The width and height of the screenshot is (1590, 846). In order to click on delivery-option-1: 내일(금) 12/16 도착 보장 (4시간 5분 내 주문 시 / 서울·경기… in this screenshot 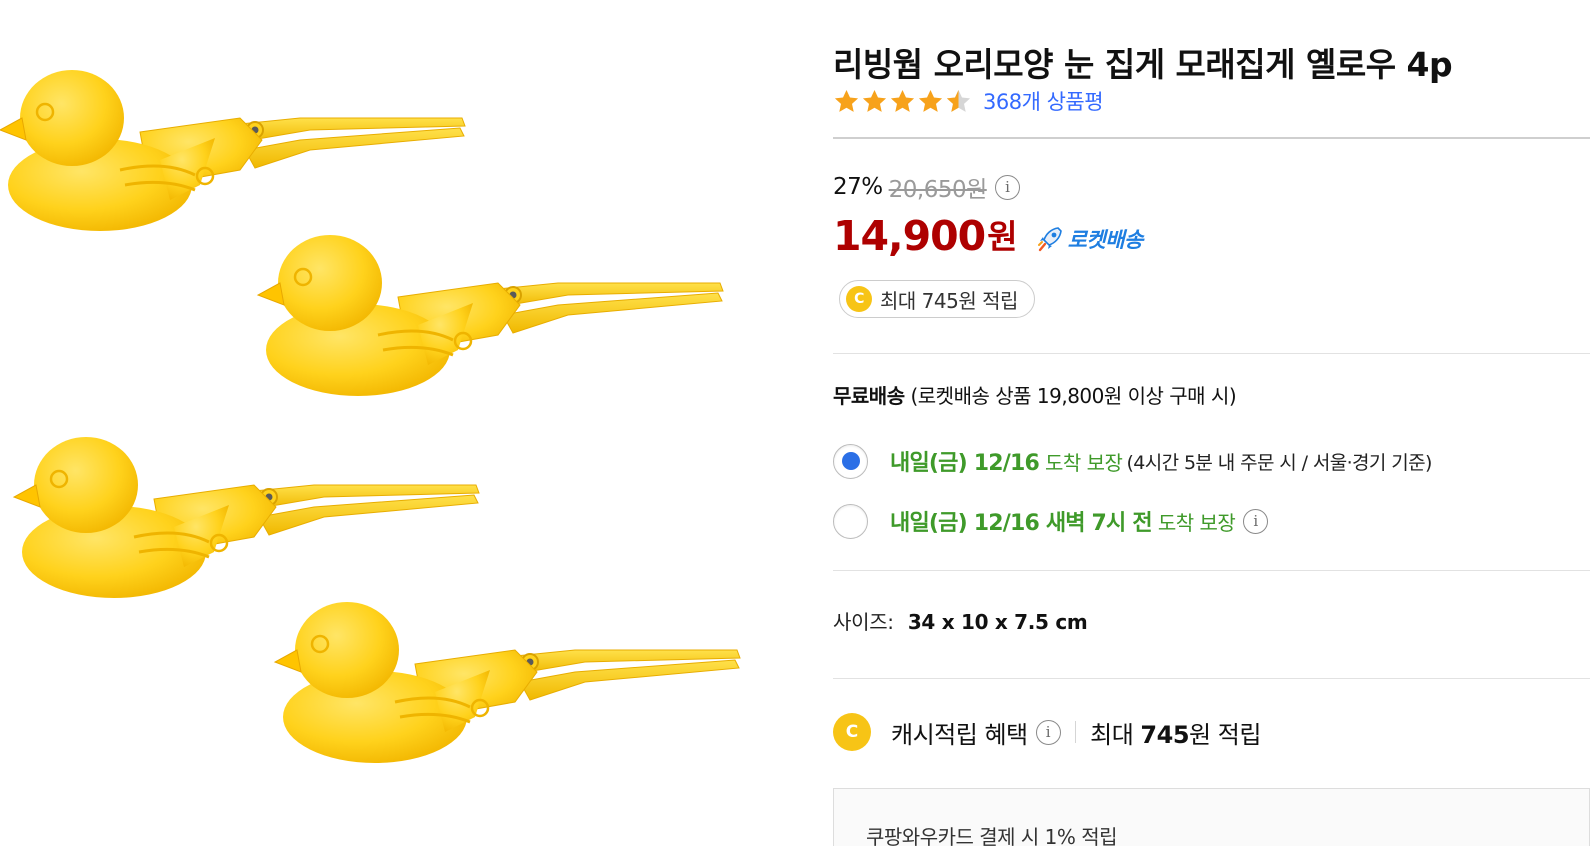, I will do `click(1132, 461)`.